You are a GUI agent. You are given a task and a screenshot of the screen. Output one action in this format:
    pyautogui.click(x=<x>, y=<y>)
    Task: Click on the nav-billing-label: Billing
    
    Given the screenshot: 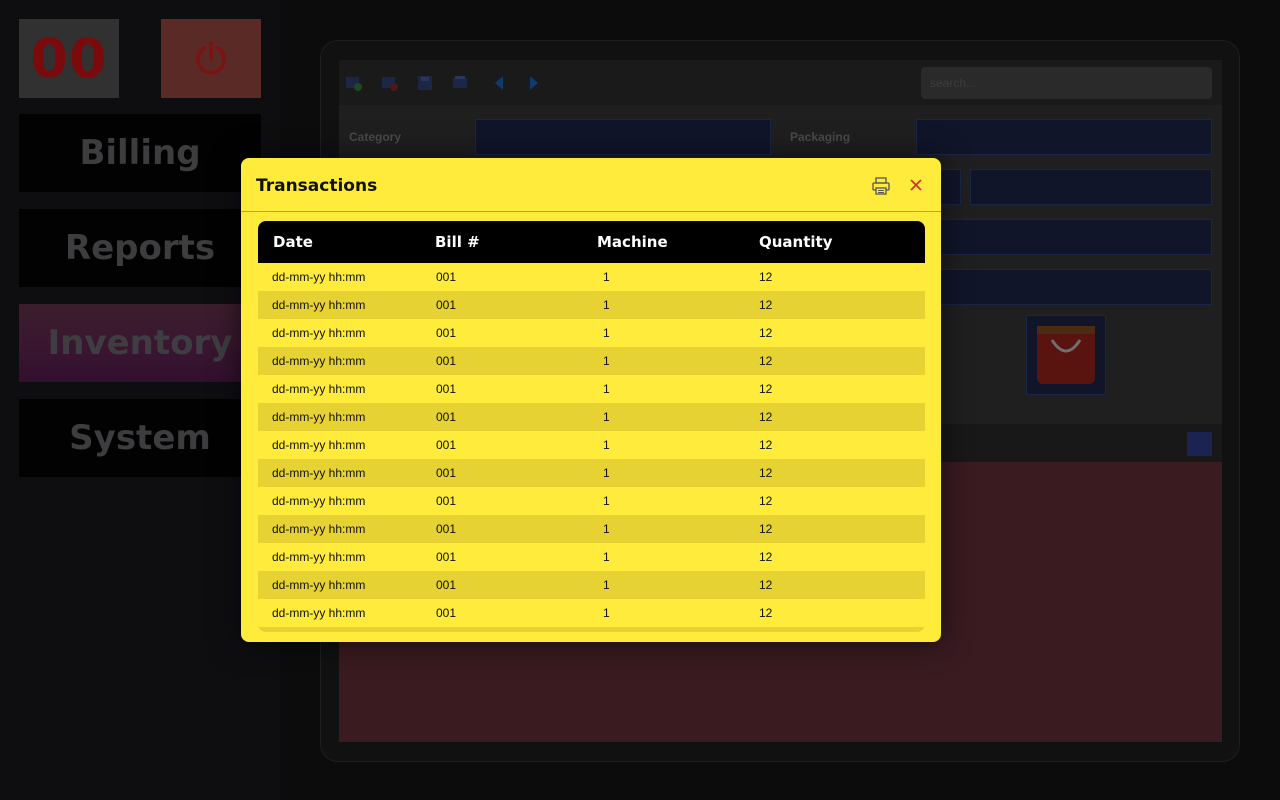 What is the action you would take?
    pyautogui.click(x=140, y=153)
    